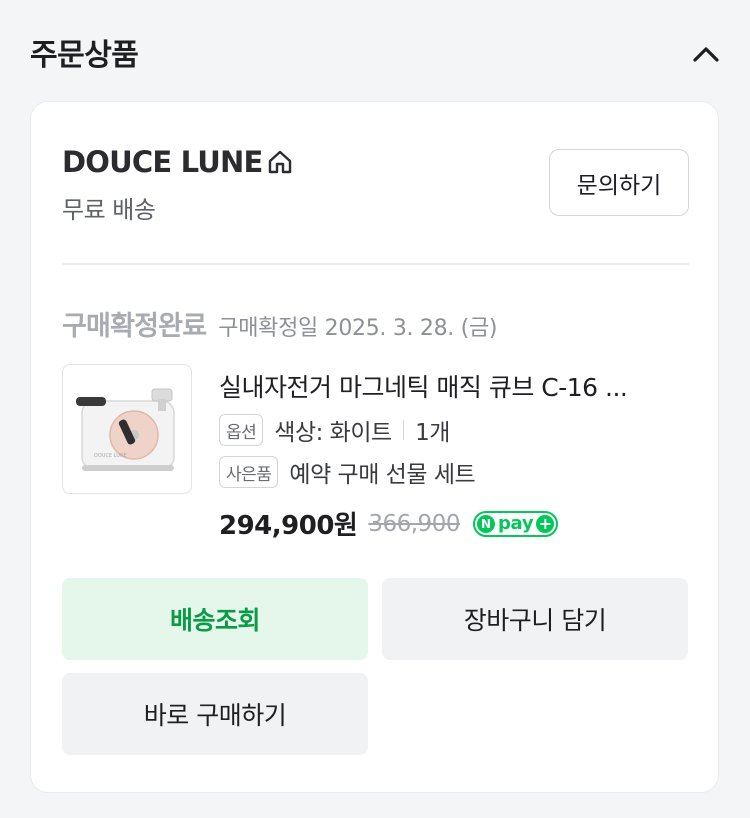 The image size is (750, 818). Describe the element at coordinates (358, 328) in the screenshot. I see `confirm-date: 구매확정일 2025. 3. 28. (금)` at that location.